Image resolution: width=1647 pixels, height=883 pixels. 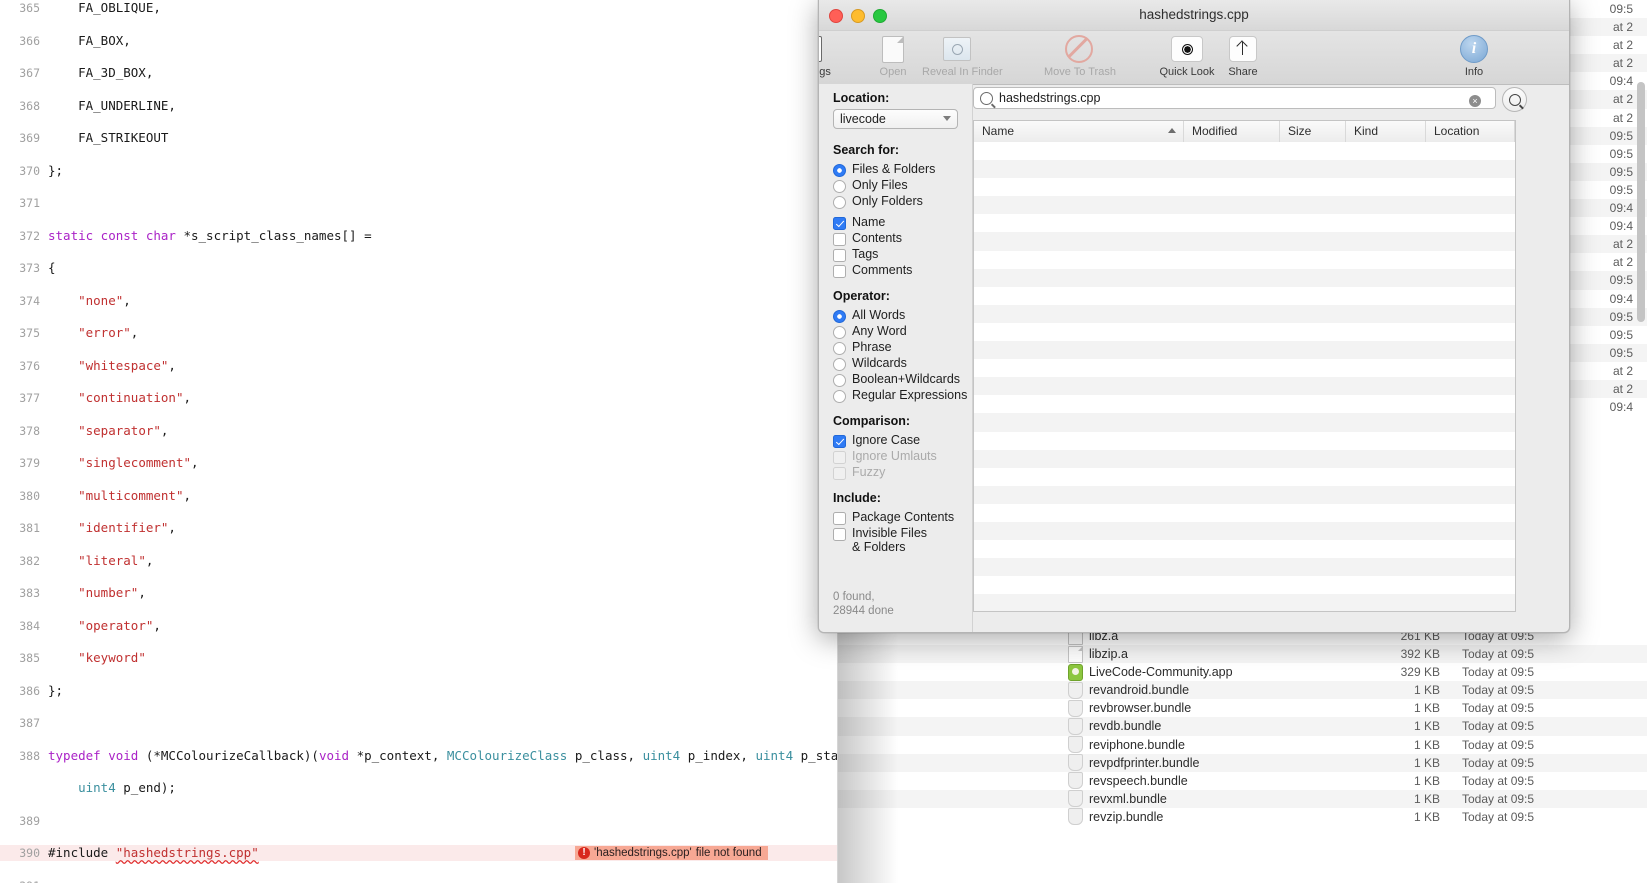 I want to click on code-line: 369 FA_STRIKEOUT, so click(x=419, y=138).